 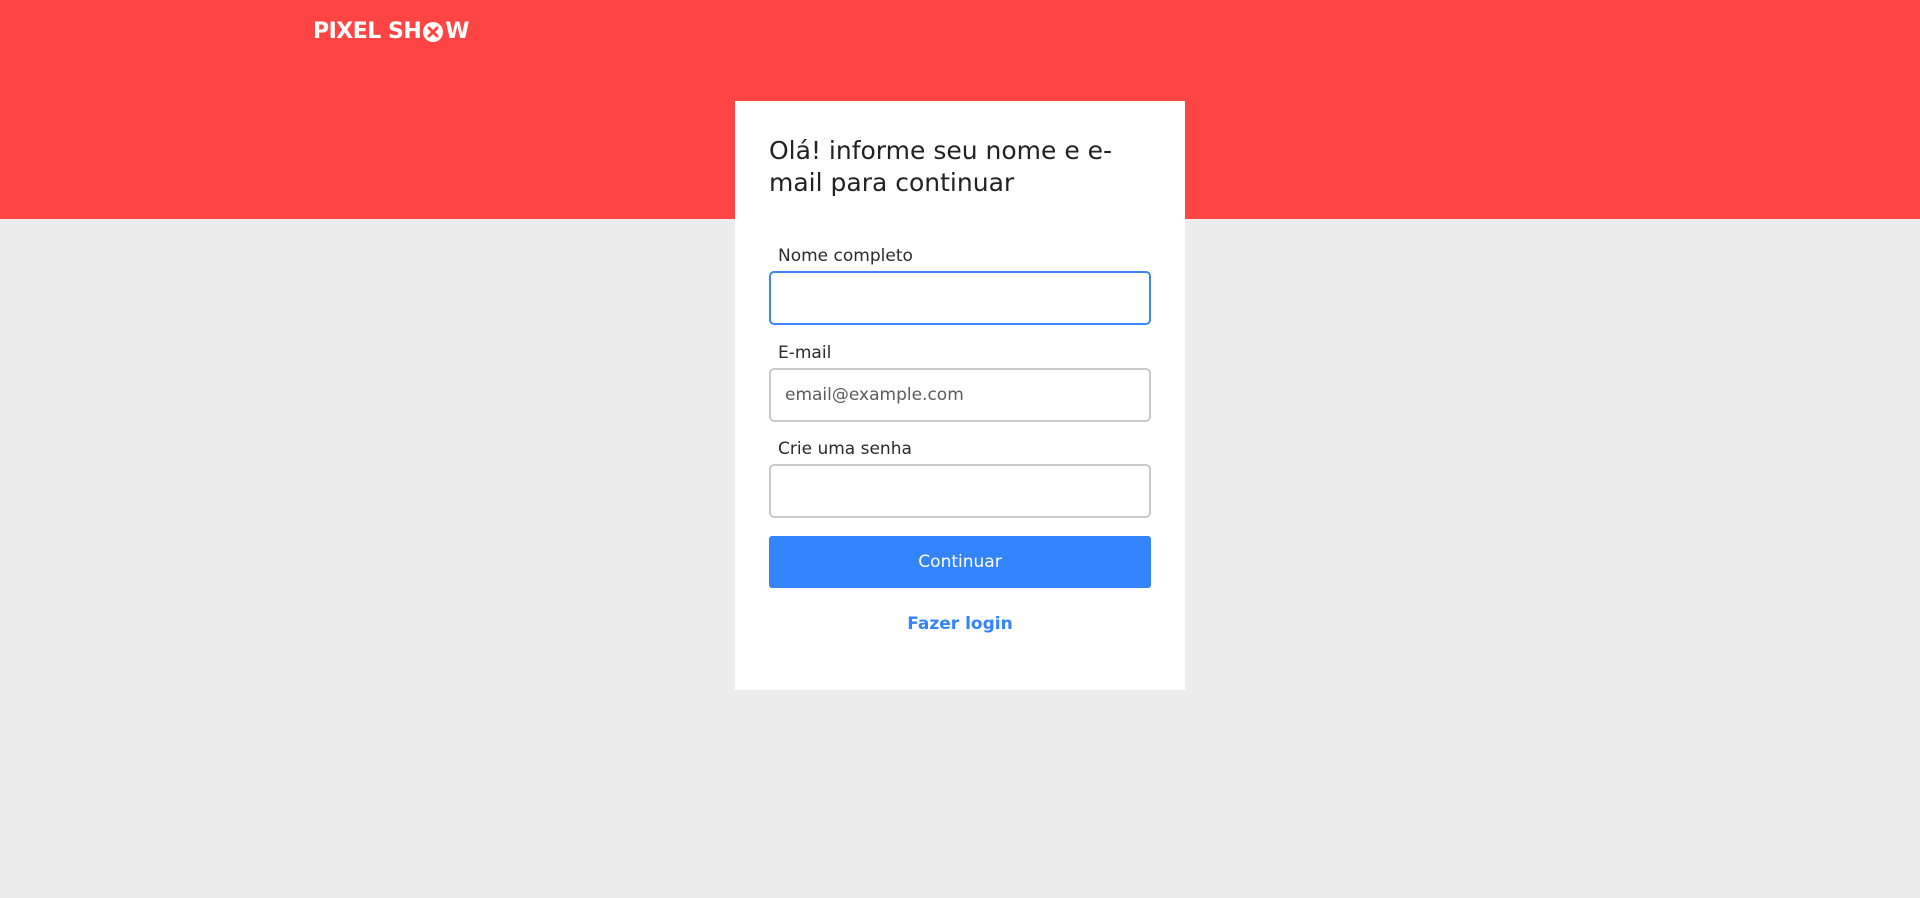 I want to click on login-link: Fazer login, so click(x=960, y=624).